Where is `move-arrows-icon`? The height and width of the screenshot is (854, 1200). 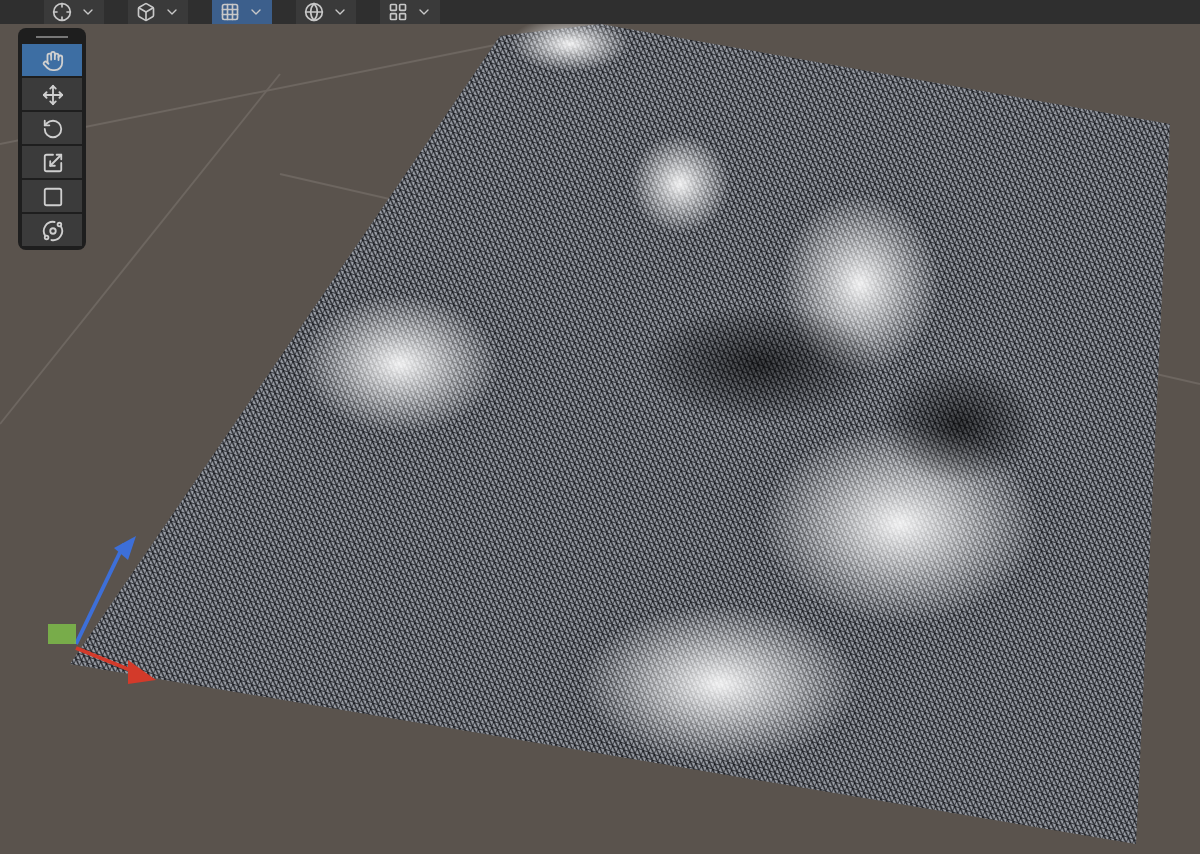
move-arrows-icon is located at coordinates (52, 94).